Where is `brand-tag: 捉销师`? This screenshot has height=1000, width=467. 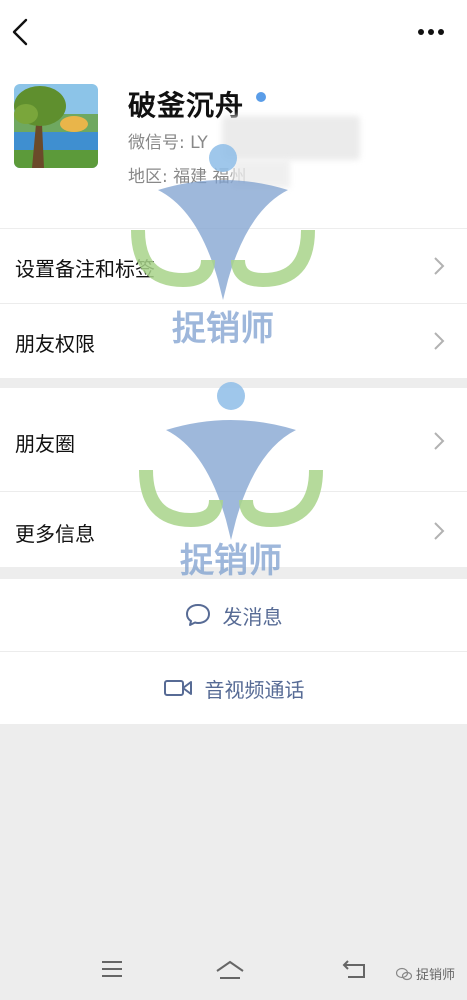 brand-tag: 捉销师 is located at coordinates (425, 973).